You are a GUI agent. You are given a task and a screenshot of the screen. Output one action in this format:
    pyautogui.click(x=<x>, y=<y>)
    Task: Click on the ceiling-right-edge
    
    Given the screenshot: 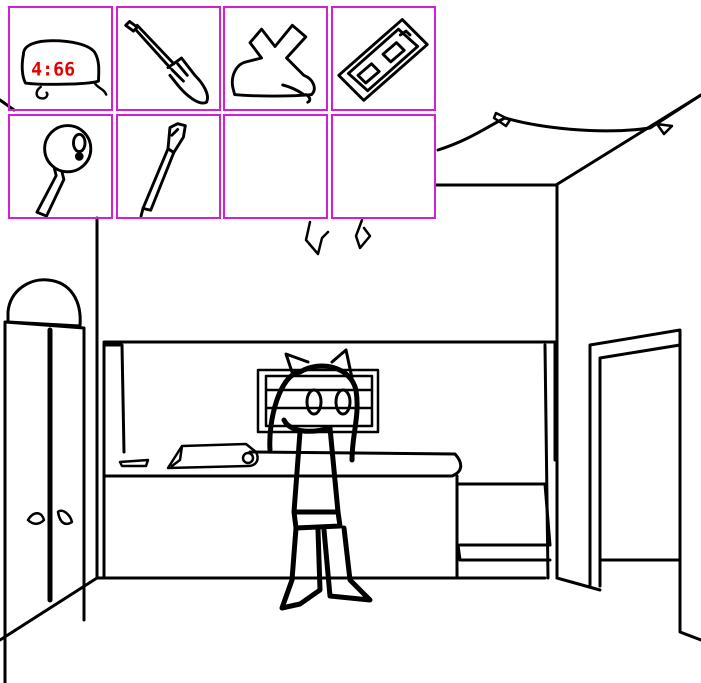 What is the action you would take?
    pyautogui.click(x=567, y=140)
    